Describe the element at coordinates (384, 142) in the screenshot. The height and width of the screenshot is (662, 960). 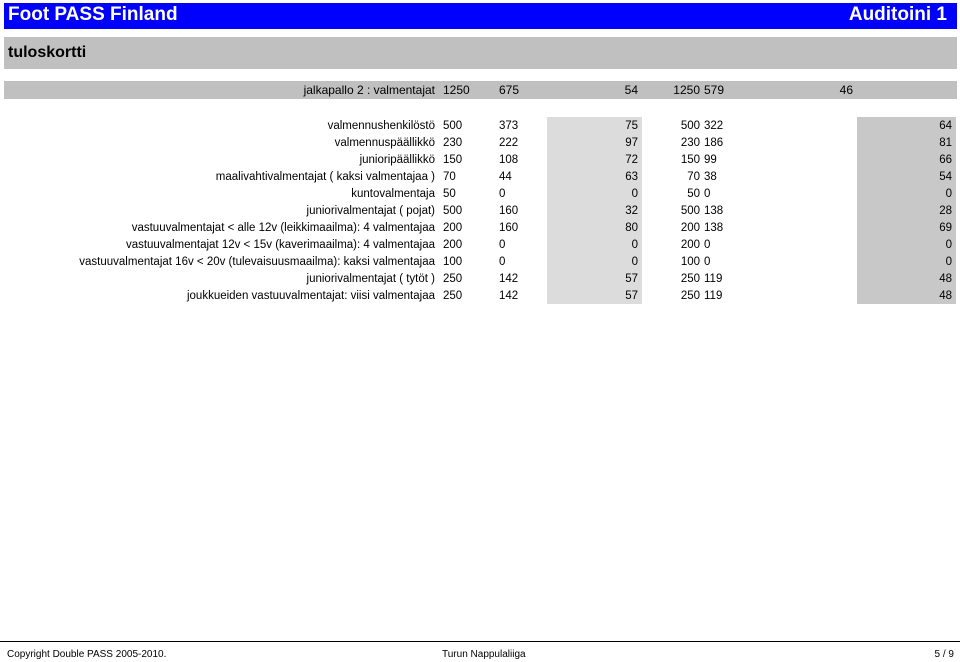
I see `row-label: valmennuspäällikkö` at that location.